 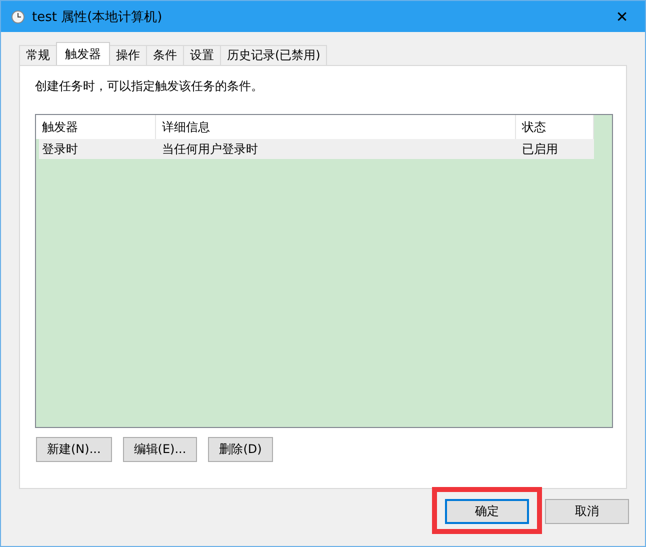 I want to click on description-text: 创建任务时，可以指定触发该任务的条件。, so click(x=149, y=86).